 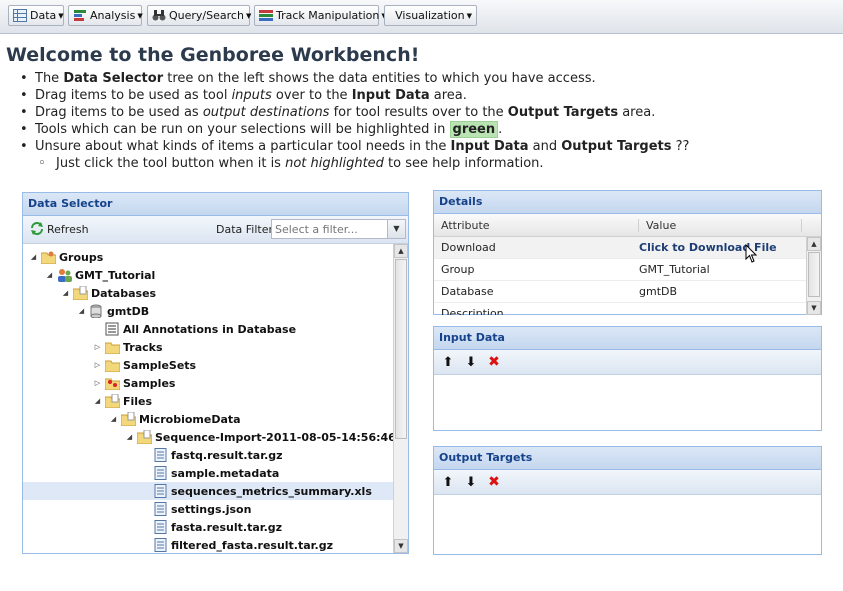 I want to click on chevron-down-icon: ▼, so click(x=469, y=15).